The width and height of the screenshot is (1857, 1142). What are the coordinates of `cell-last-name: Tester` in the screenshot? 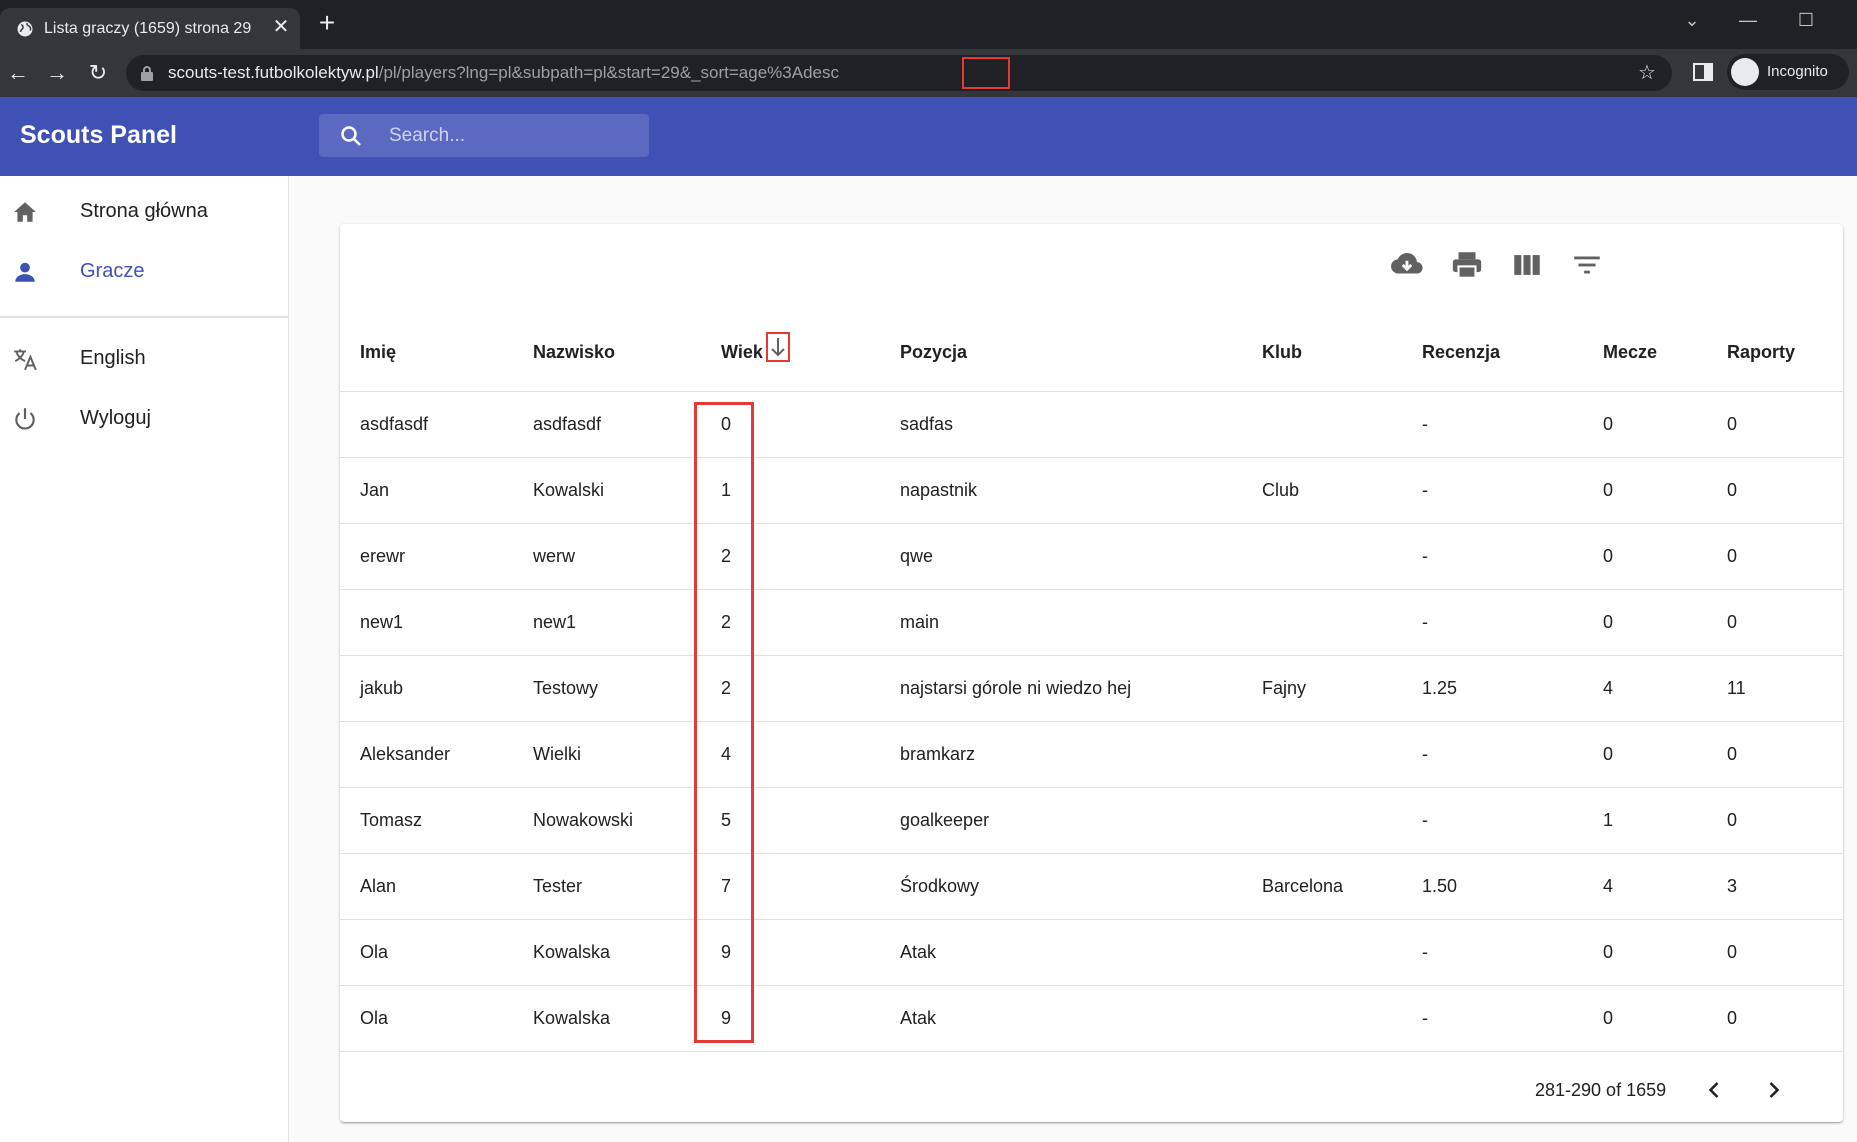 It's located at (558, 886).